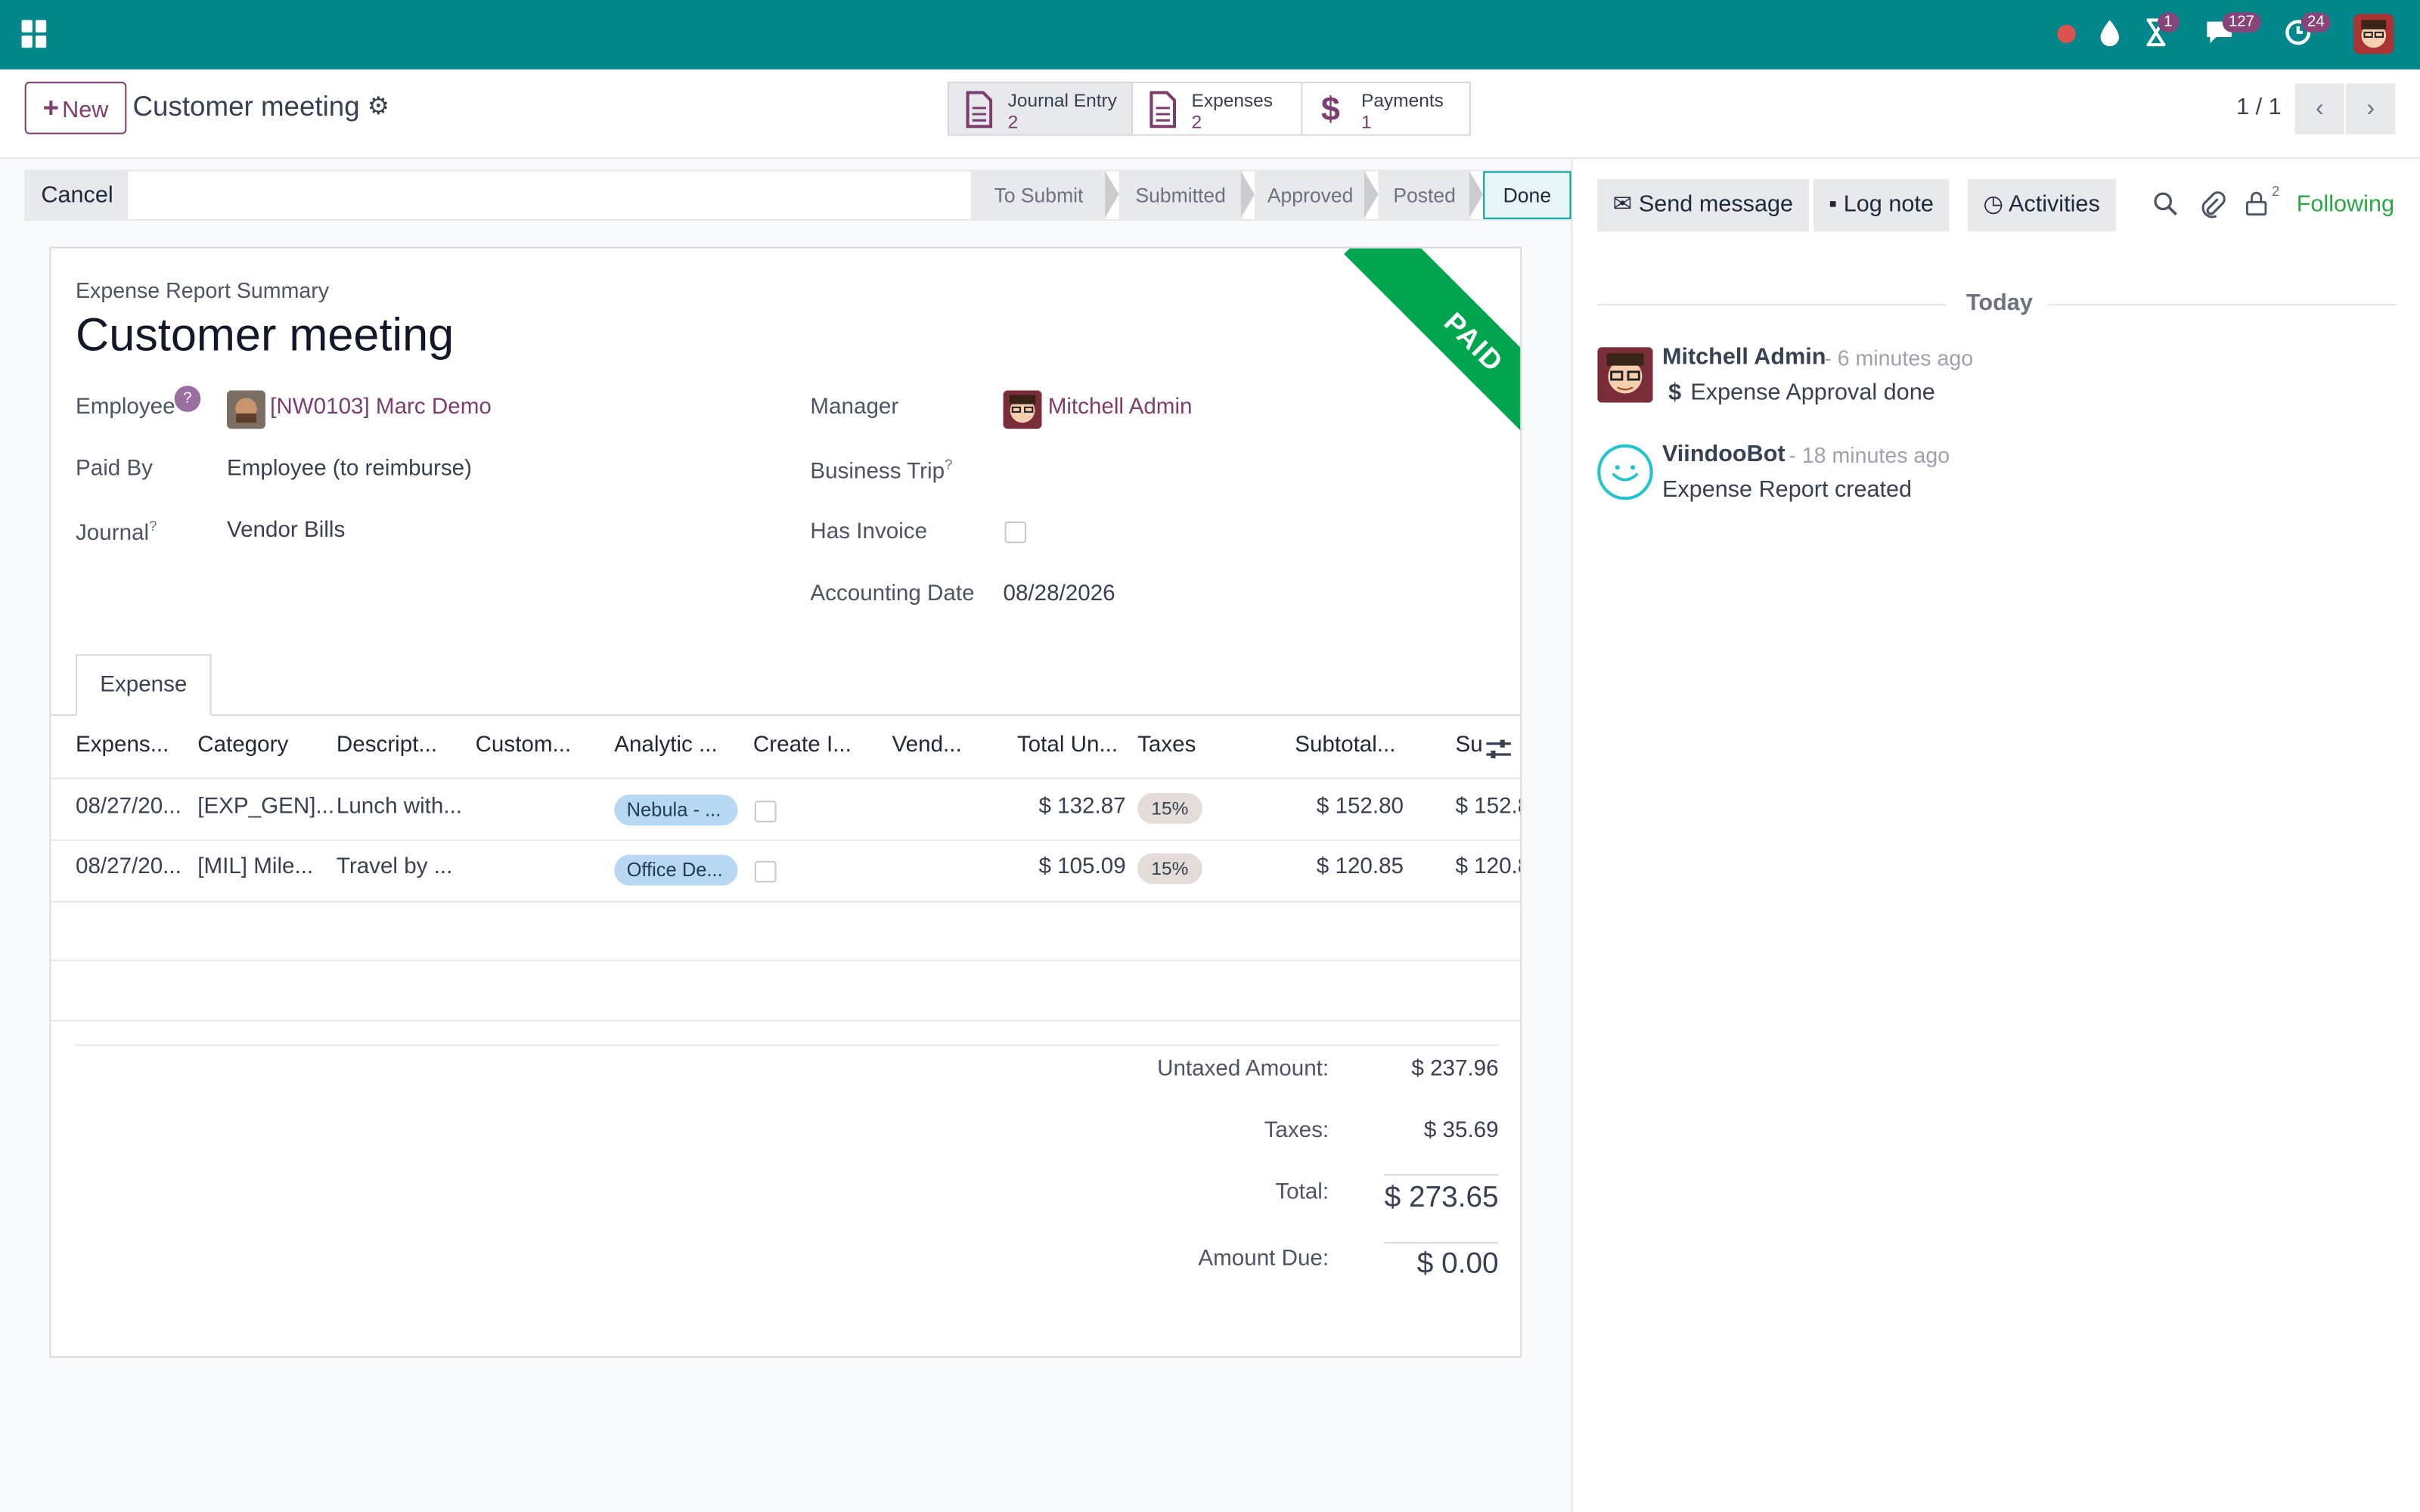  I want to click on employee-field: [NW0103] Marc Demo, so click(381, 407).